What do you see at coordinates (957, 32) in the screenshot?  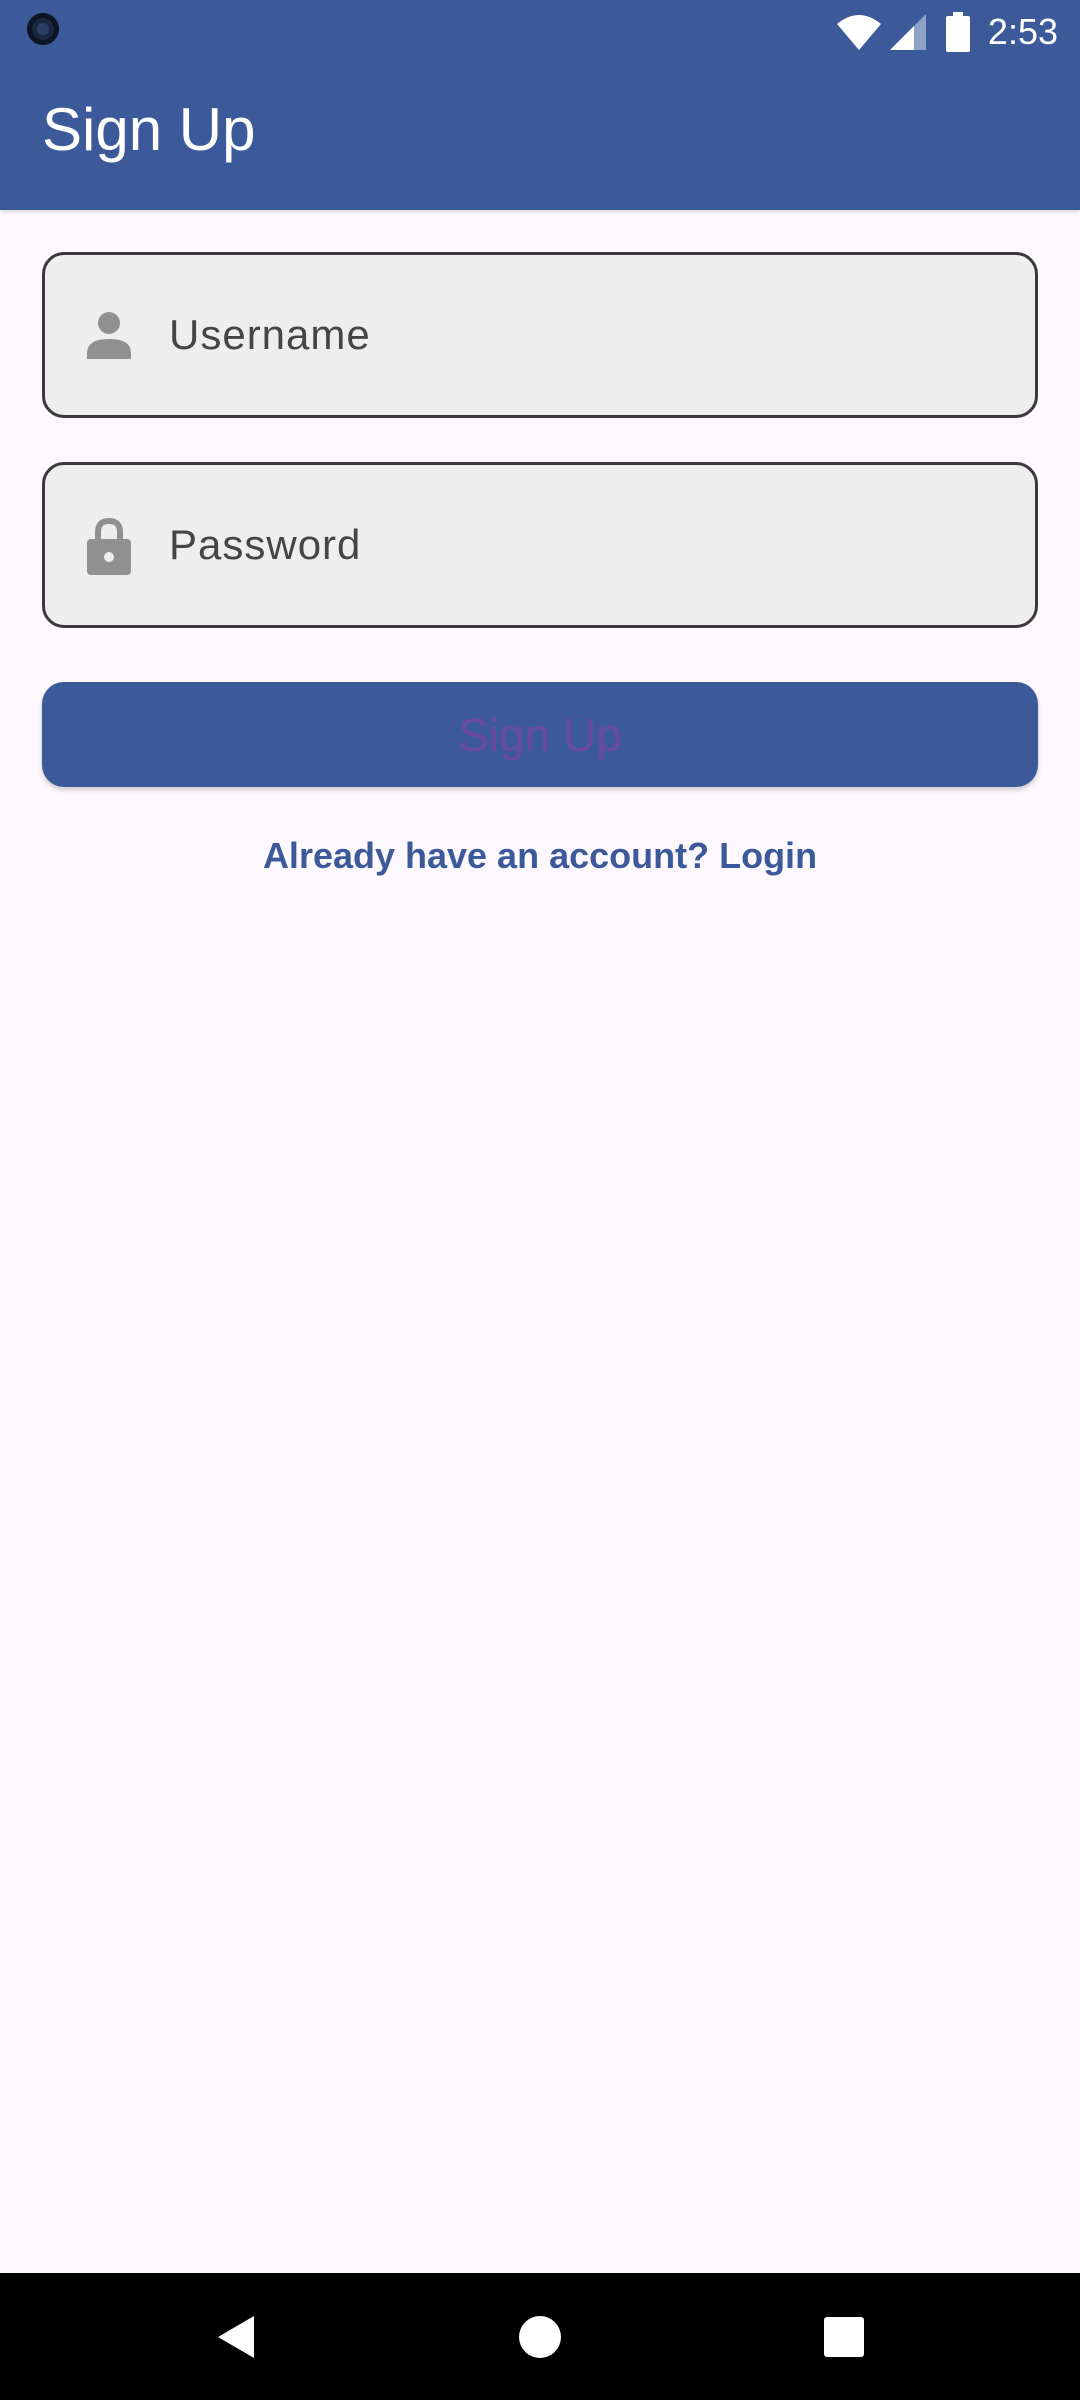 I see `battery-icon` at bounding box center [957, 32].